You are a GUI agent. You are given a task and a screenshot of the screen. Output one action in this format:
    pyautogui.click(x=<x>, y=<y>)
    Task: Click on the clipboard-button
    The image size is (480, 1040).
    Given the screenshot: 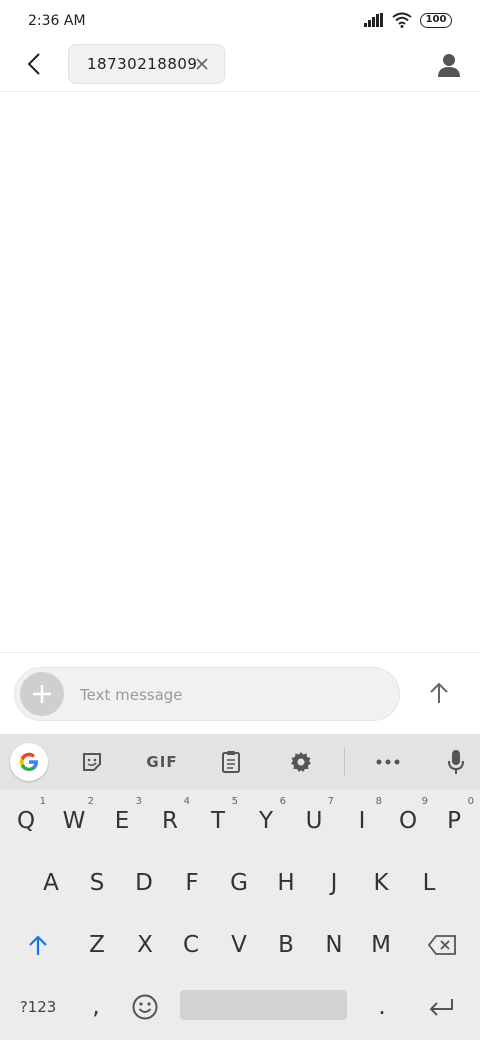 What is the action you would take?
    pyautogui.click(x=231, y=762)
    